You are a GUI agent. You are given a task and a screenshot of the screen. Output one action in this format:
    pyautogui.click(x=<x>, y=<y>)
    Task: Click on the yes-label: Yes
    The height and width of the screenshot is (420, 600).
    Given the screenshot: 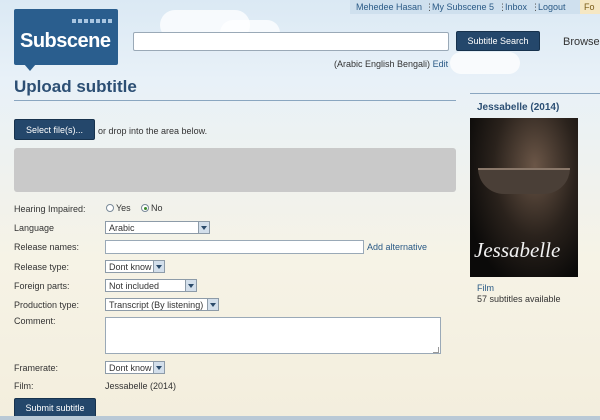 What is the action you would take?
    pyautogui.click(x=123, y=208)
    